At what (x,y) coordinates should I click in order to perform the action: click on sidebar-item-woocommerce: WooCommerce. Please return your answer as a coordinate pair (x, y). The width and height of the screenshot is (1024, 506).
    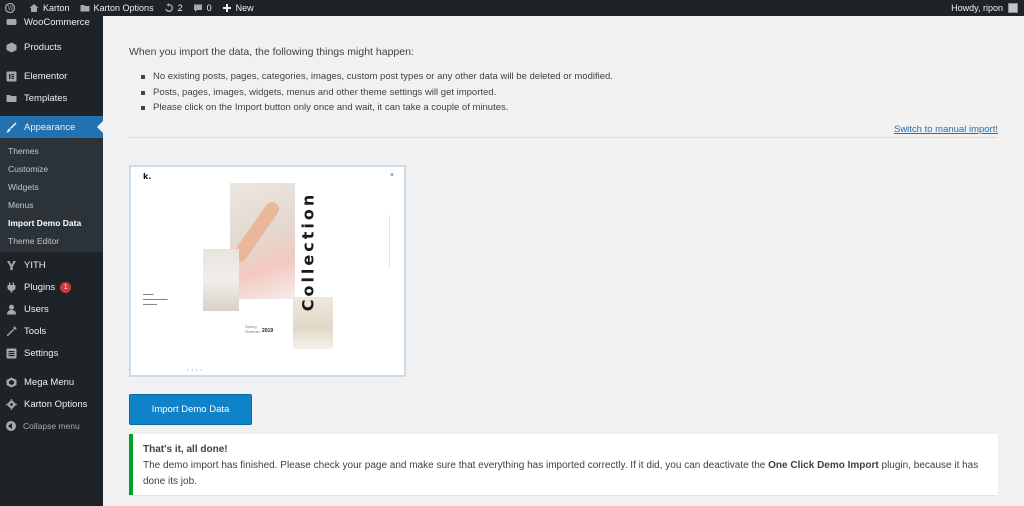
    Looking at the image, I should click on (51, 22).